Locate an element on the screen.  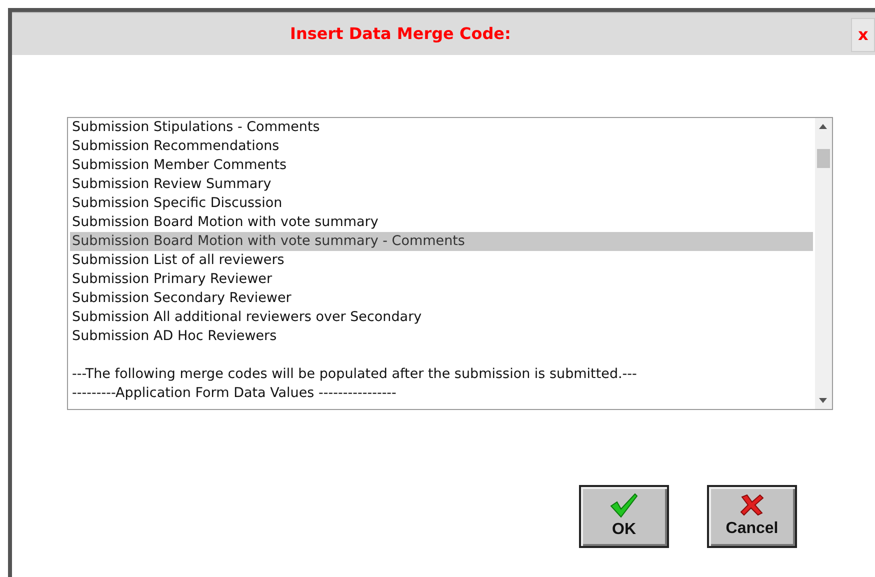
scroll-down-icon is located at coordinates (823, 400).